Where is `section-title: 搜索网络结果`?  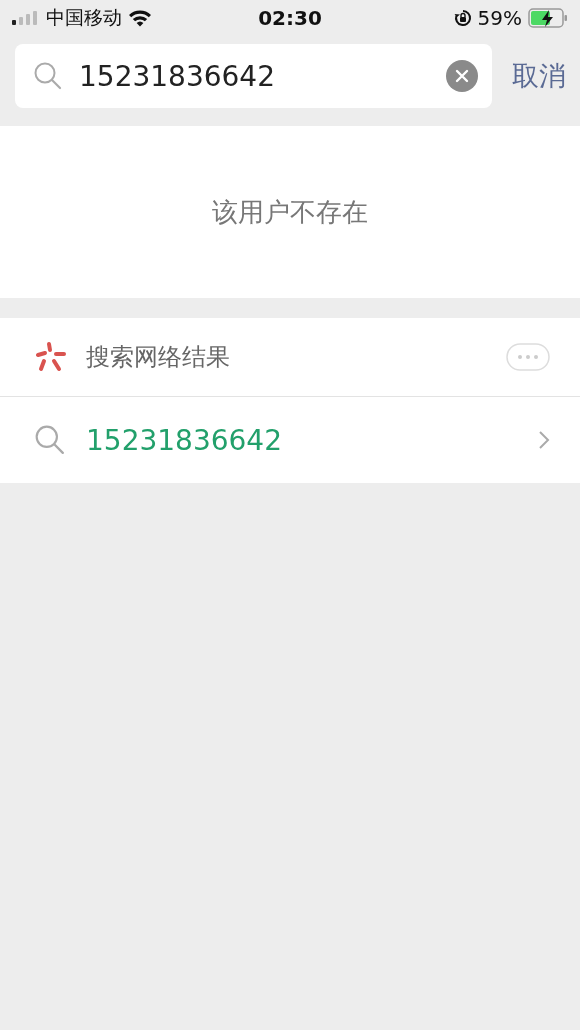
section-title: 搜索网络结果 is located at coordinates (158, 357).